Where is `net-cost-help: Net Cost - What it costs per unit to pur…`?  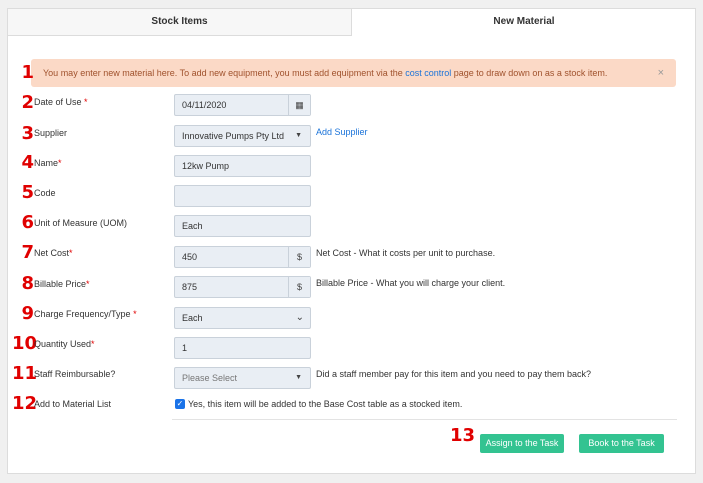 net-cost-help: Net Cost - What it costs per unit to pur… is located at coordinates (406, 253).